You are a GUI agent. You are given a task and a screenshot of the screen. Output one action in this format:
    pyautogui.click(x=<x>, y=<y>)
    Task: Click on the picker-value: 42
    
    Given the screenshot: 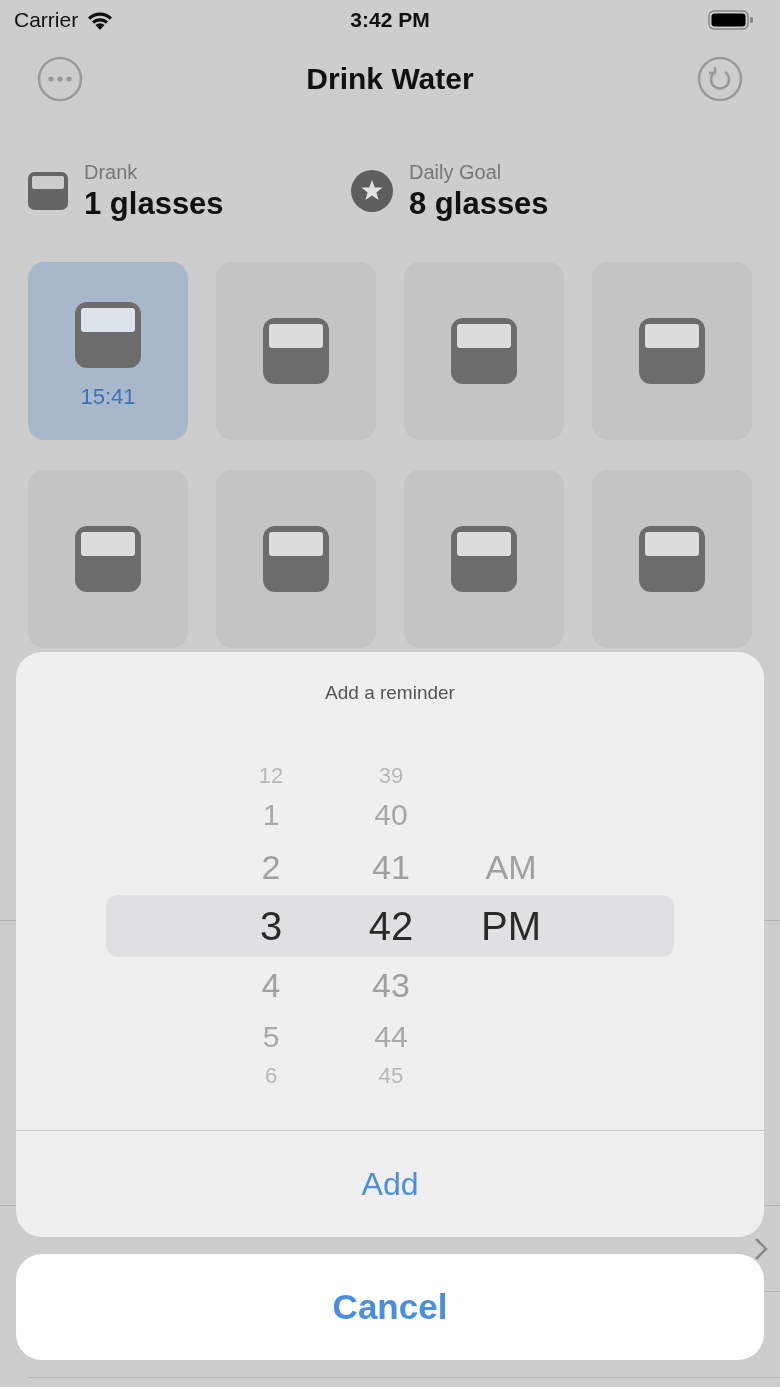 What is the action you would take?
    pyautogui.click(x=391, y=926)
    